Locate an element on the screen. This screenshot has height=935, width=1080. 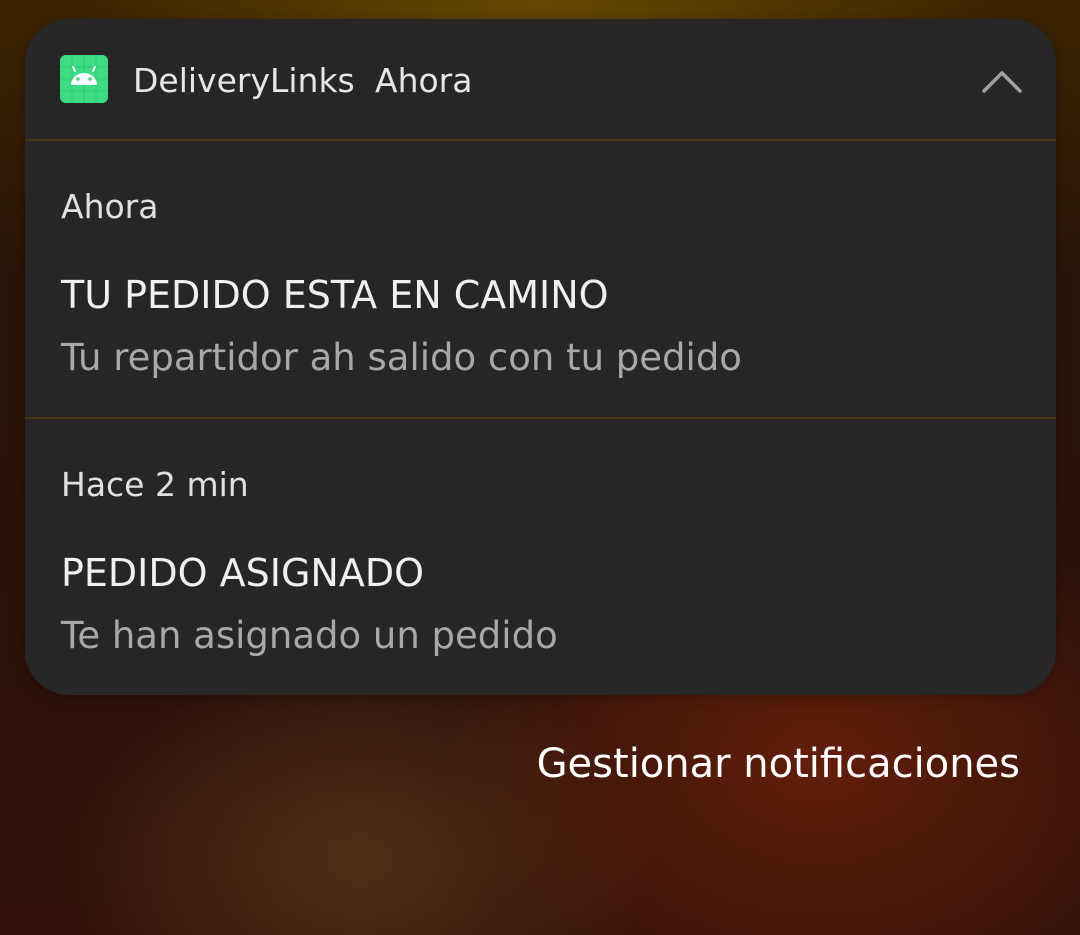
notification-time: Ahora is located at coordinates (110, 206).